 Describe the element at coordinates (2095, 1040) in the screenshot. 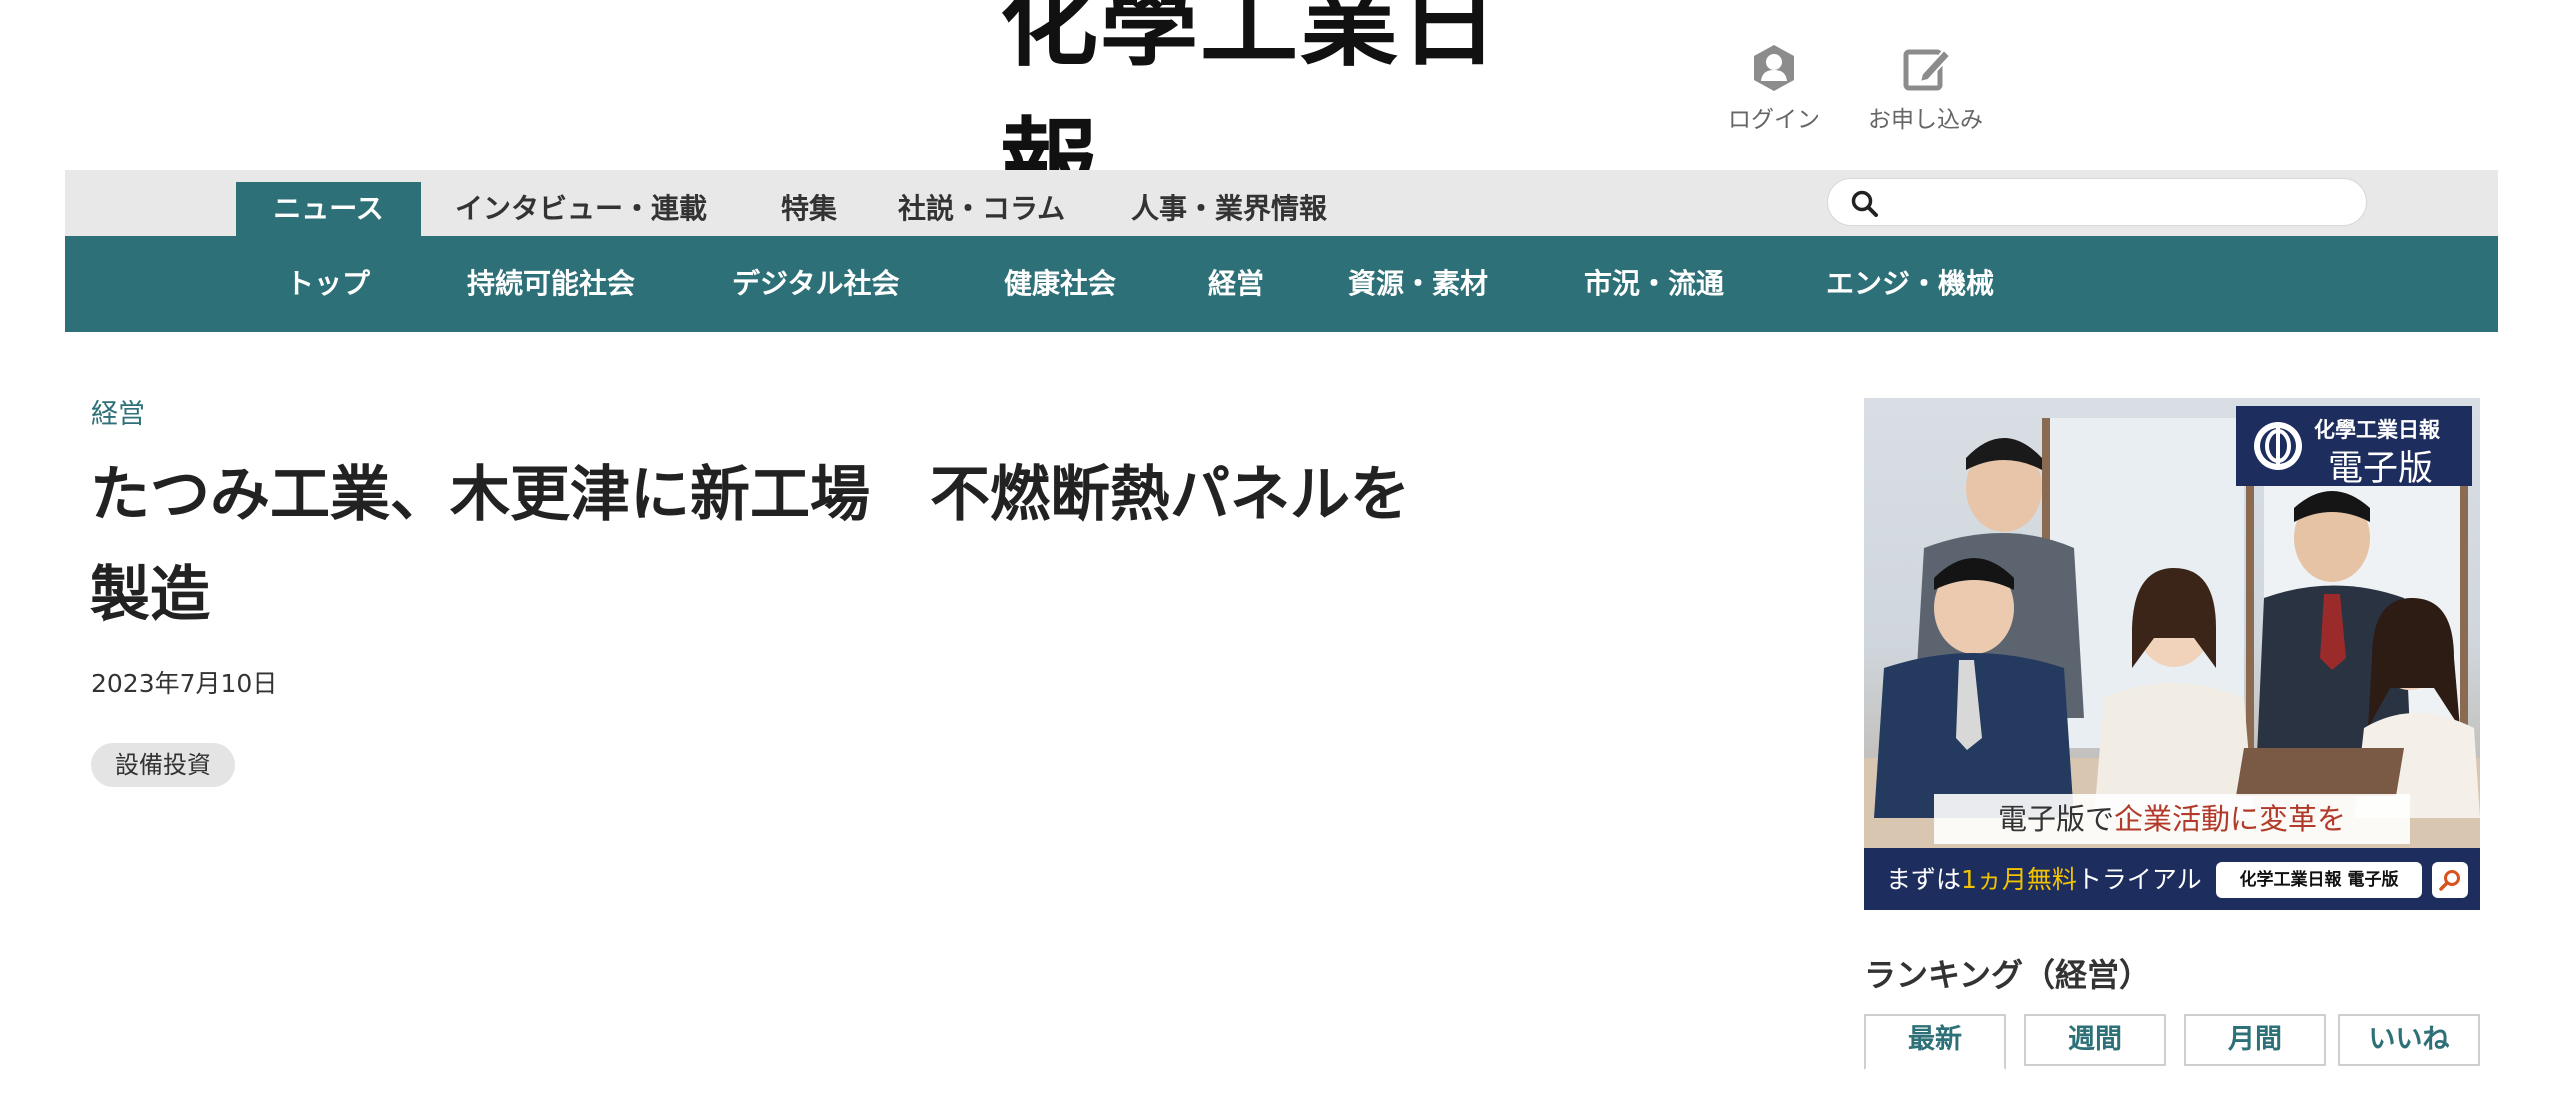

I see `ranking-tab-weekly: 週間` at that location.